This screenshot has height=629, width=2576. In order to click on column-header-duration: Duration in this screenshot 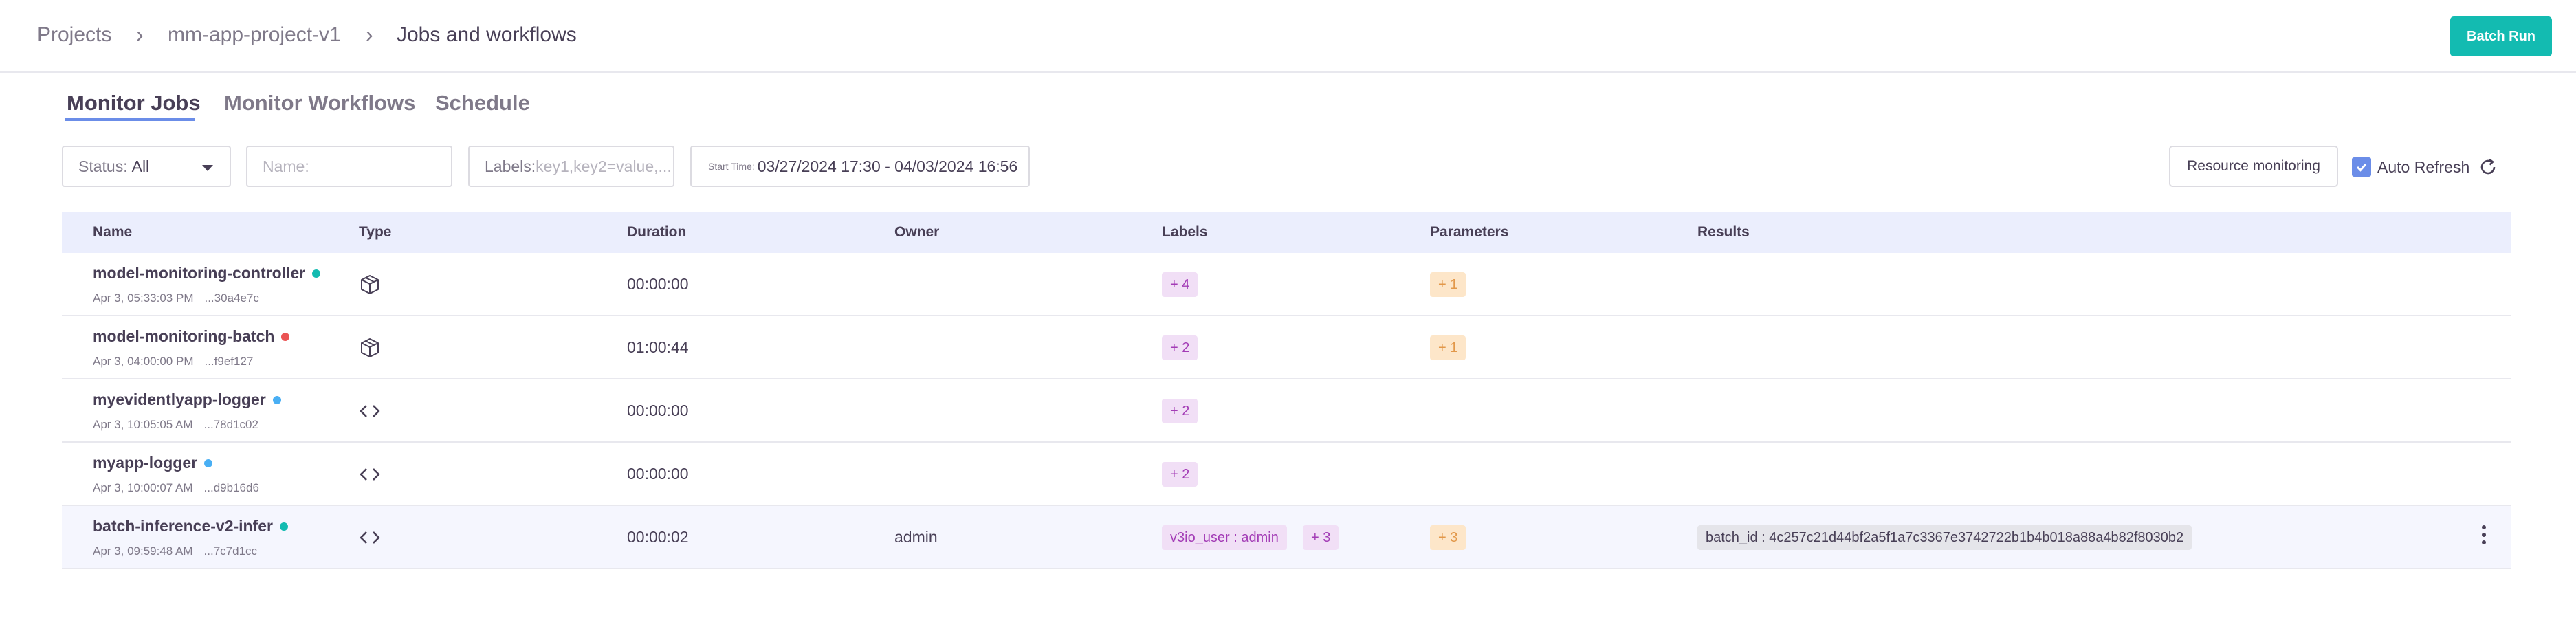, I will do `click(656, 232)`.